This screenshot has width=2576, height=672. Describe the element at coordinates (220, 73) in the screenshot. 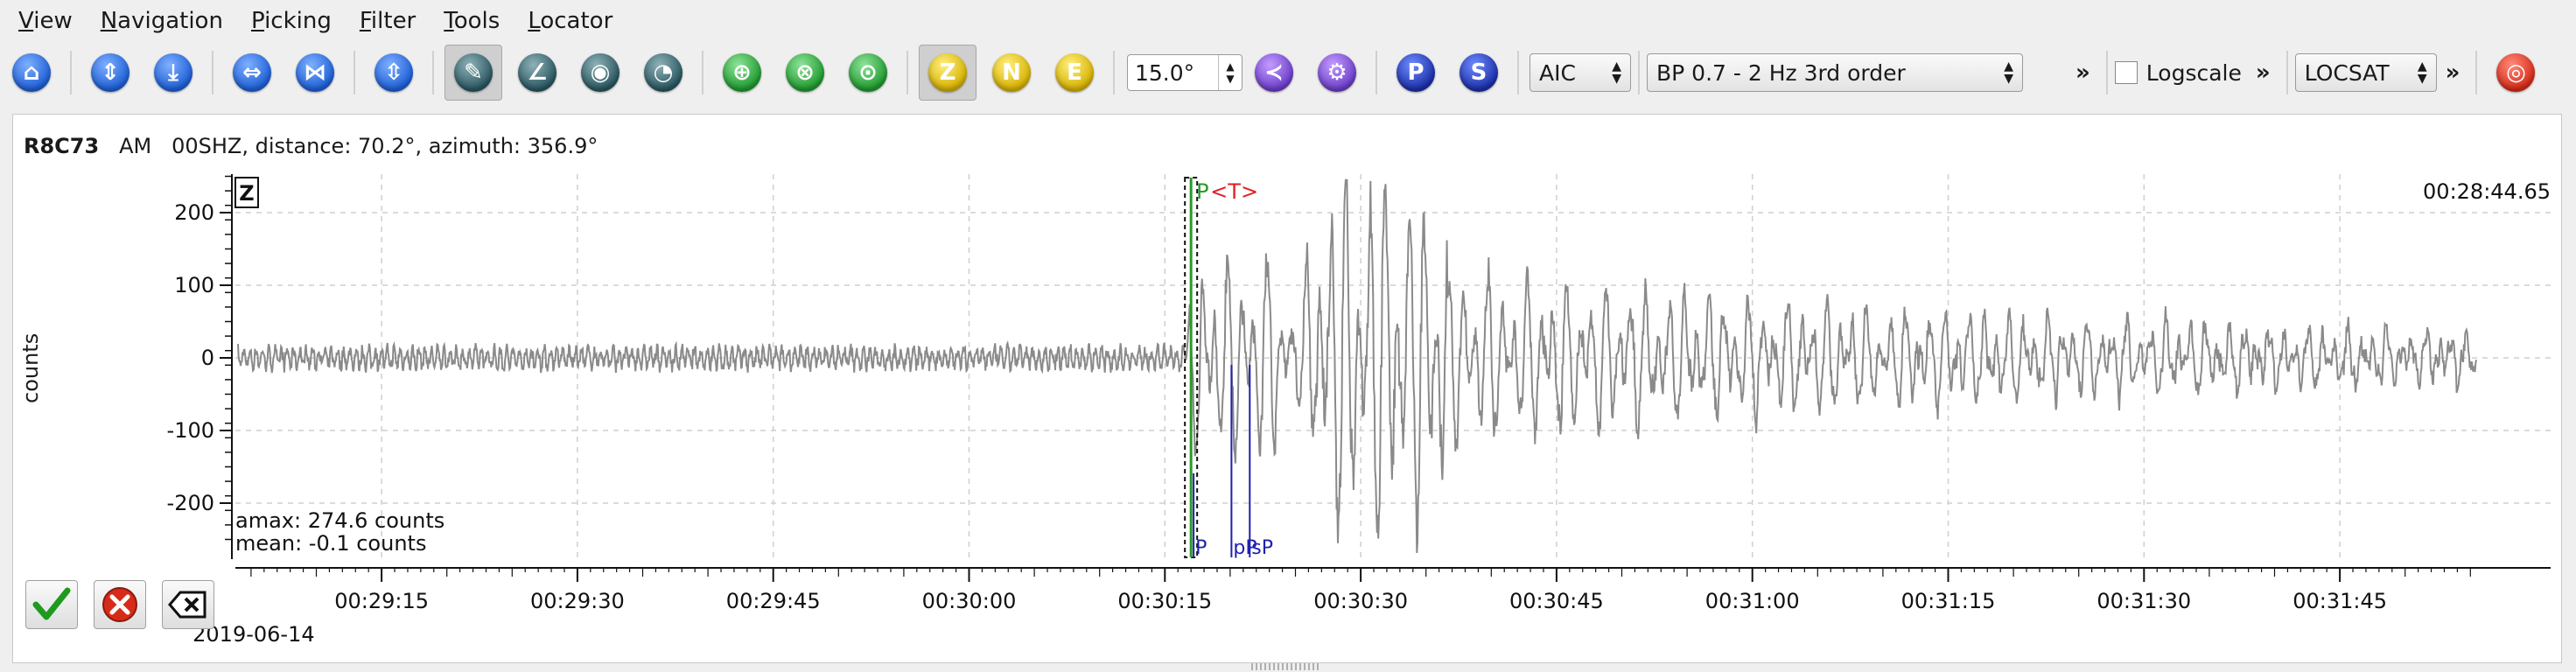

I see `navigation-group: ⌂ ⇕ ⤓ ⇔ ⋈ ⇳` at that location.